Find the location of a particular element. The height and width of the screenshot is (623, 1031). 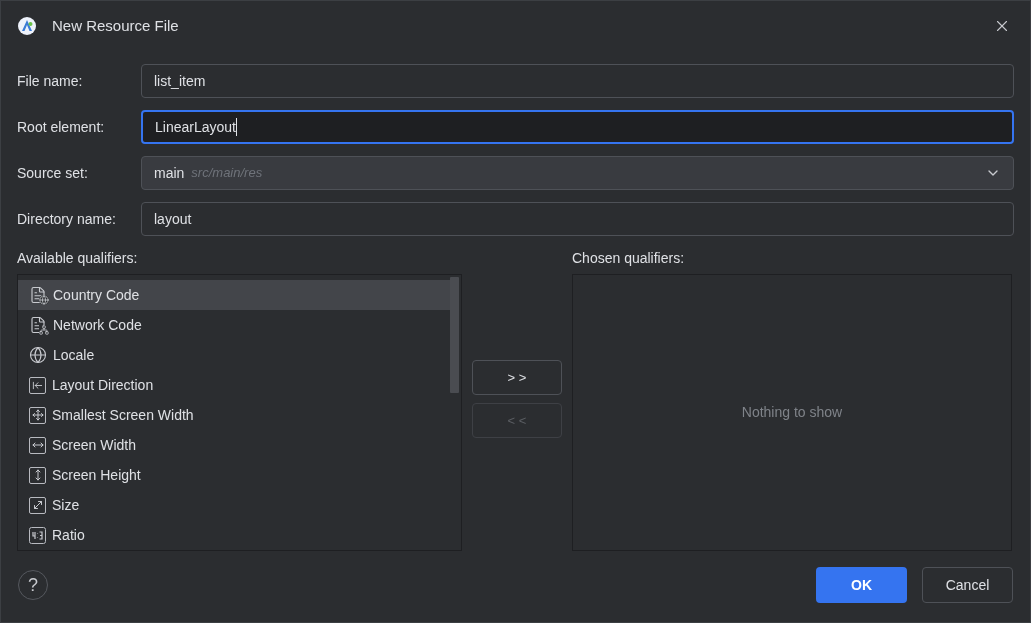

qualifier-item: Locale is located at coordinates (234, 355).